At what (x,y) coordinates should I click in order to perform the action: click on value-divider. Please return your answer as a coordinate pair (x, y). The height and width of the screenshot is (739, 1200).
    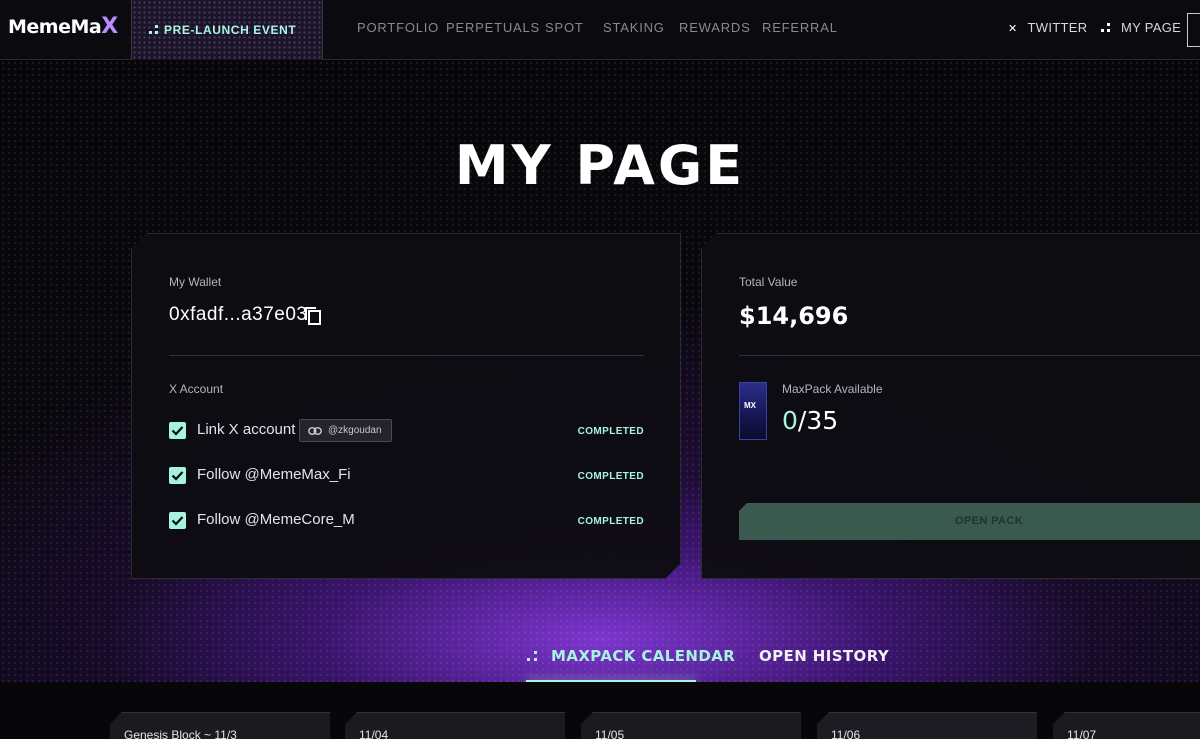
    Looking at the image, I should click on (969, 355).